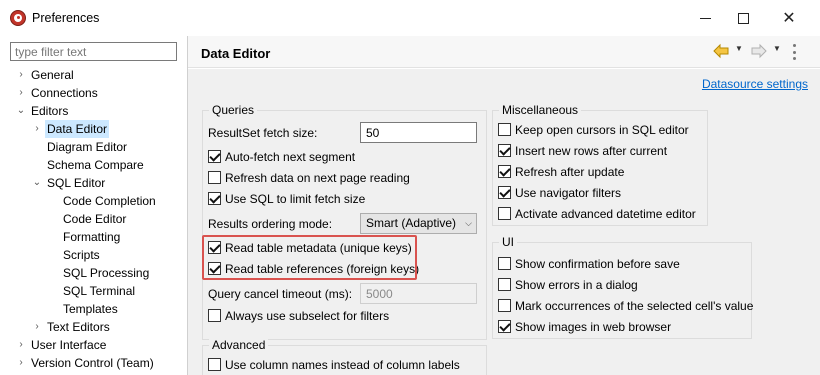 This screenshot has width=820, height=375. Describe the element at coordinates (90, 309) in the screenshot. I see `tree-item-label: Templates` at that location.